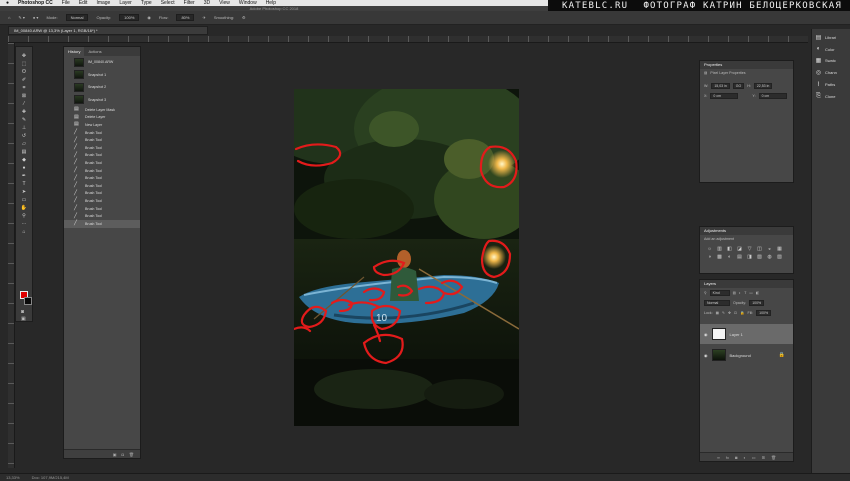  What do you see at coordinates (831, 82) in the screenshot?
I see `dock-item: ⌇ Paths` at bounding box center [831, 82].